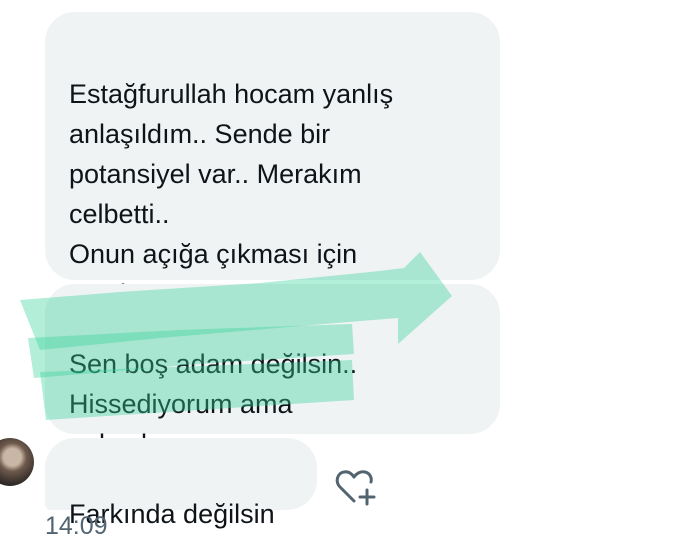  I want to click on heart-plus-icon, so click(356, 486).